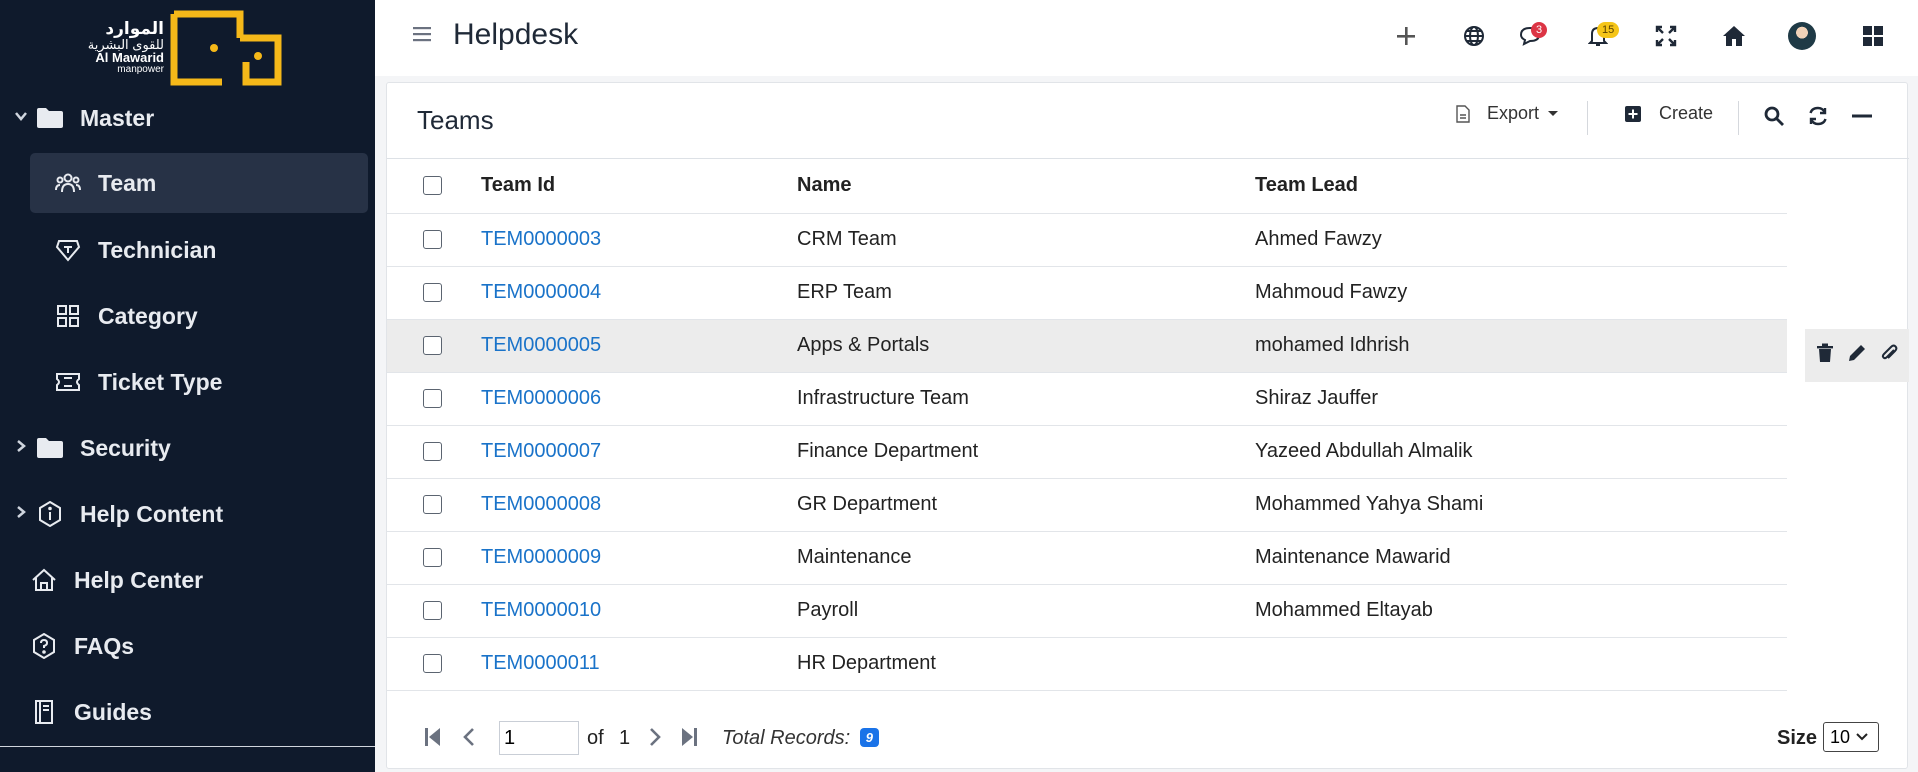 This screenshot has width=1918, height=772. What do you see at coordinates (1406, 36) in the screenshot?
I see `add-icon` at bounding box center [1406, 36].